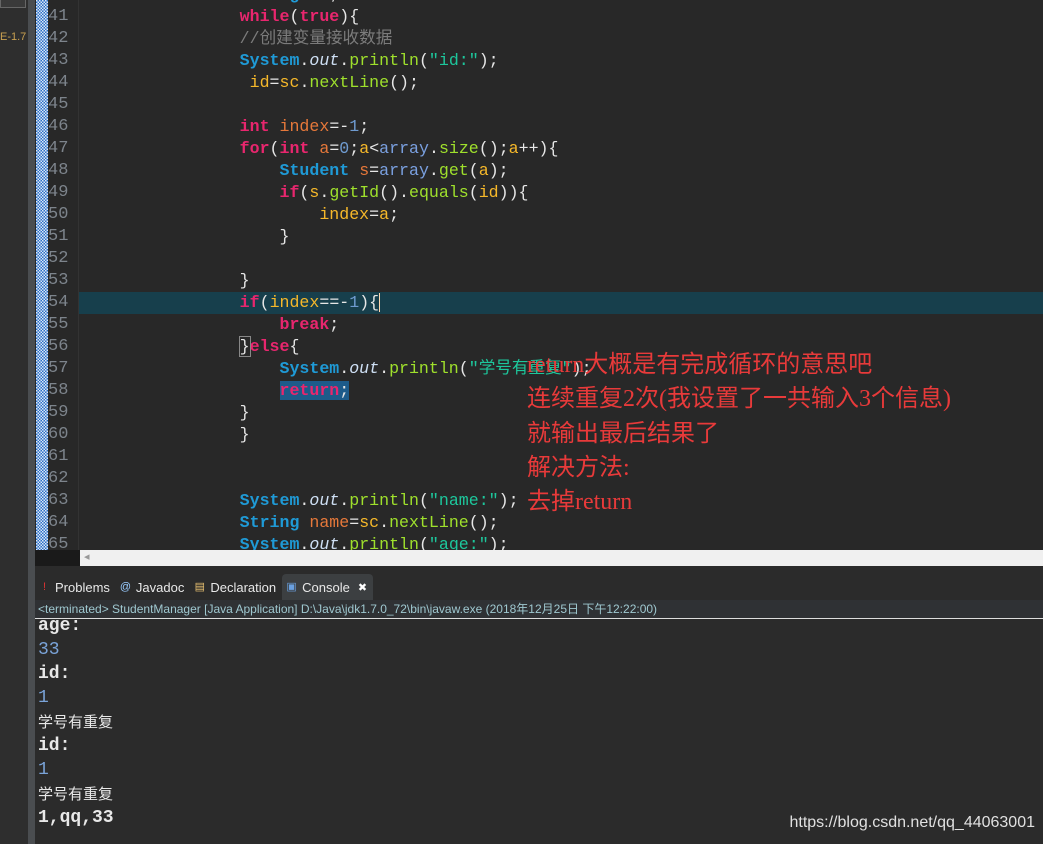  I want to click on code-line: while(true){, so click(260, 17).